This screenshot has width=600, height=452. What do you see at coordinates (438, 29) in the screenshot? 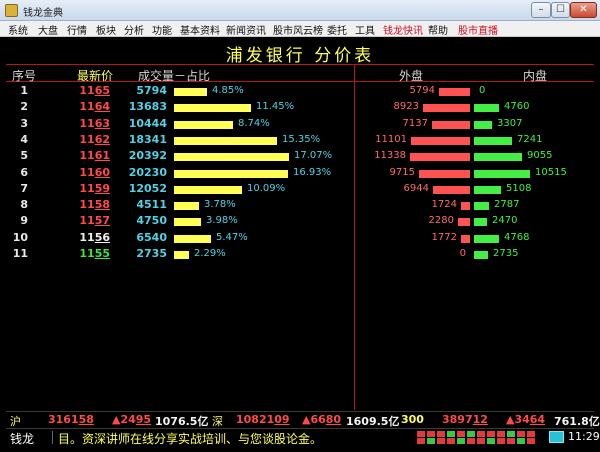
I see `menu-item-help: 帮助` at bounding box center [438, 29].